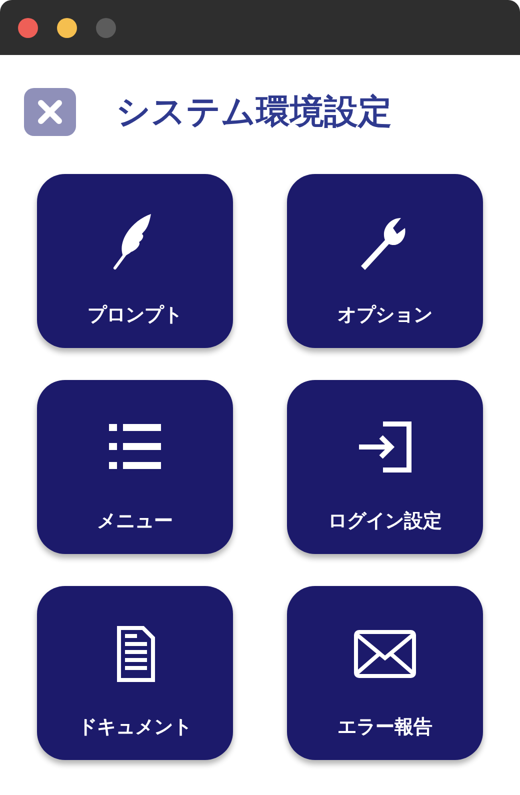 The width and height of the screenshot is (520, 795). What do you see at coordinates (385, 467) in the screenshot?
I see `settings-tile: ログイン設定` at bounding box center [385, 467].